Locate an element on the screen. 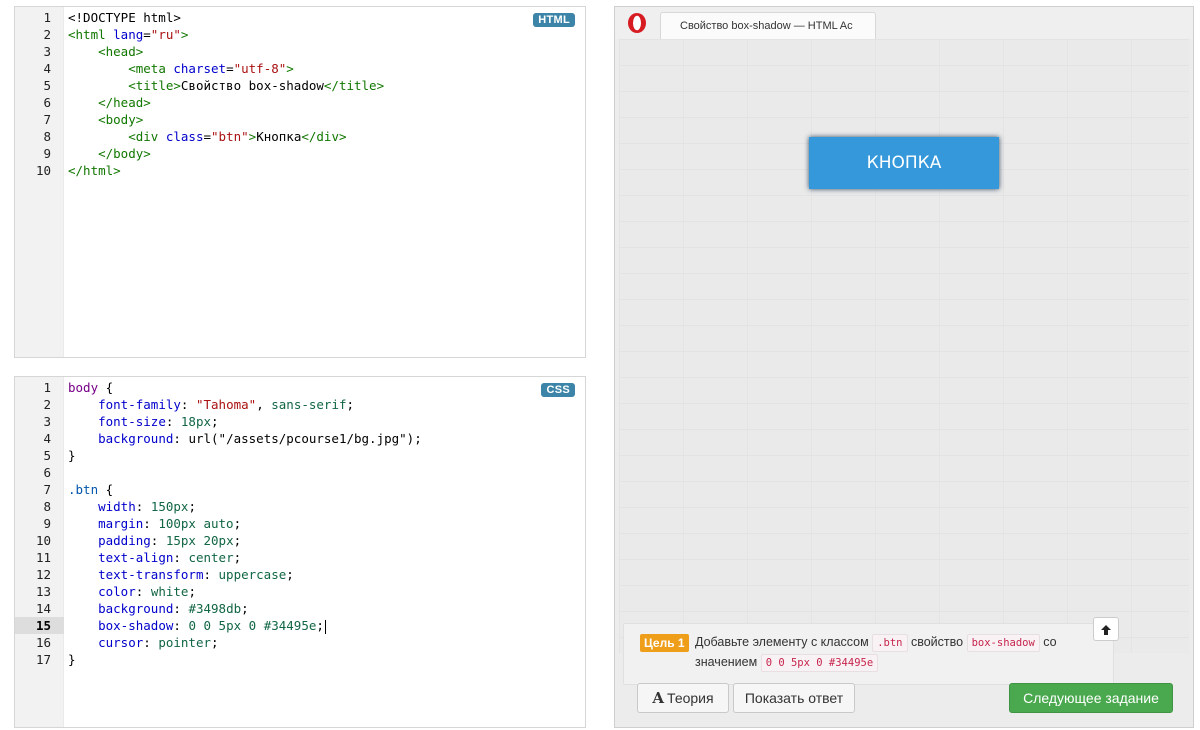  line-number: 8 is located at coordinates (47, 136).